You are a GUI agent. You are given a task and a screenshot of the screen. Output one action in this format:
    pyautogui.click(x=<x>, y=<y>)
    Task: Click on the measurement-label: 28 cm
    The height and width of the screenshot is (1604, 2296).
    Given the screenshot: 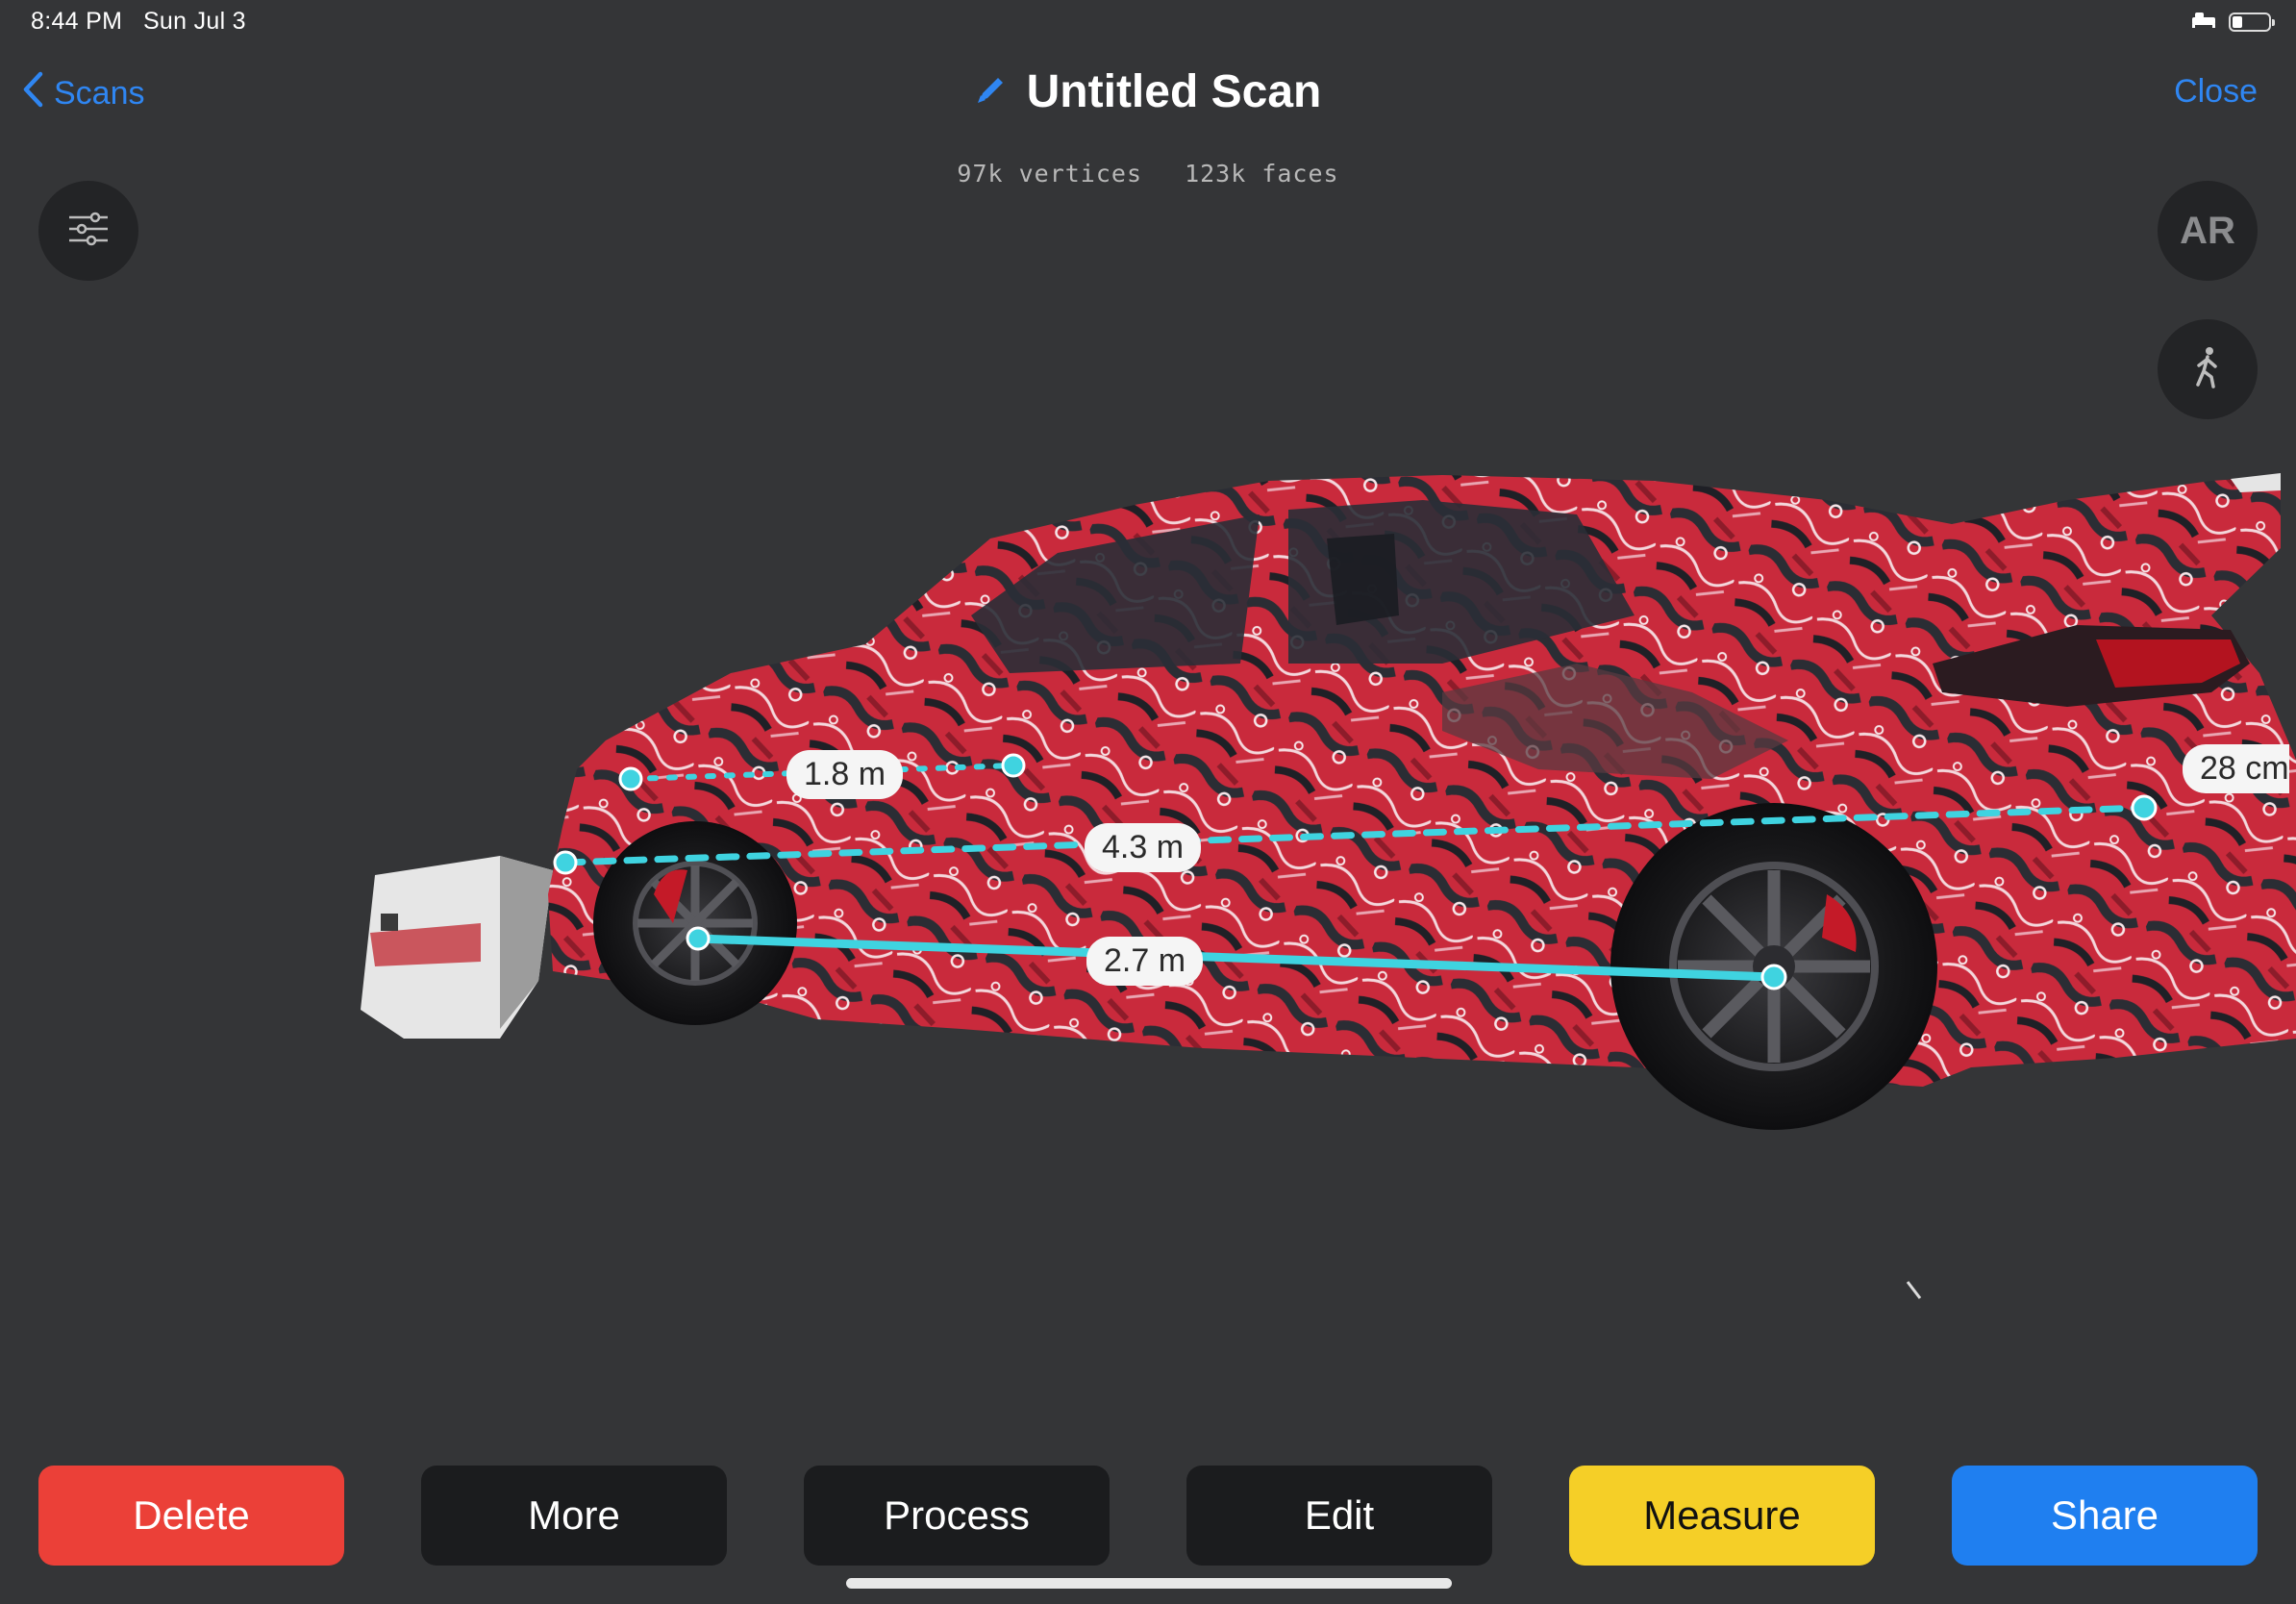 What is the action you would take?
    pyautogui.click(x=2236, y=768)
    